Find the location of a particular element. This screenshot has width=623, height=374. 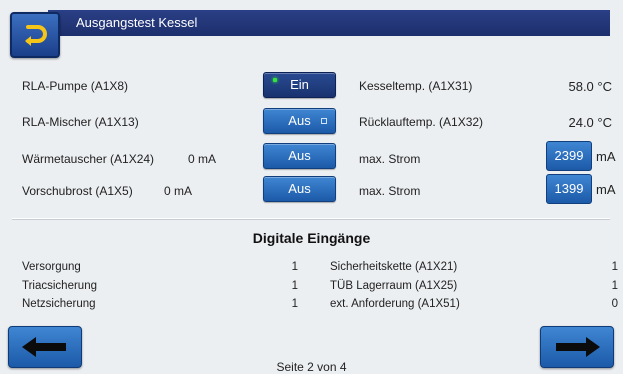

back-button is located at coordinates (35, 35).